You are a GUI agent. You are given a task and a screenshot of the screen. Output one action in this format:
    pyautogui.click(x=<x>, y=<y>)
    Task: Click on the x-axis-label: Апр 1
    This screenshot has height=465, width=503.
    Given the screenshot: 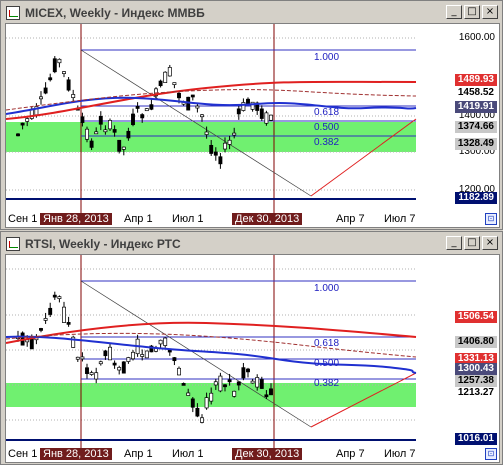 What is the action you would take?
    pyautogui.click(x=138, y=454)
    